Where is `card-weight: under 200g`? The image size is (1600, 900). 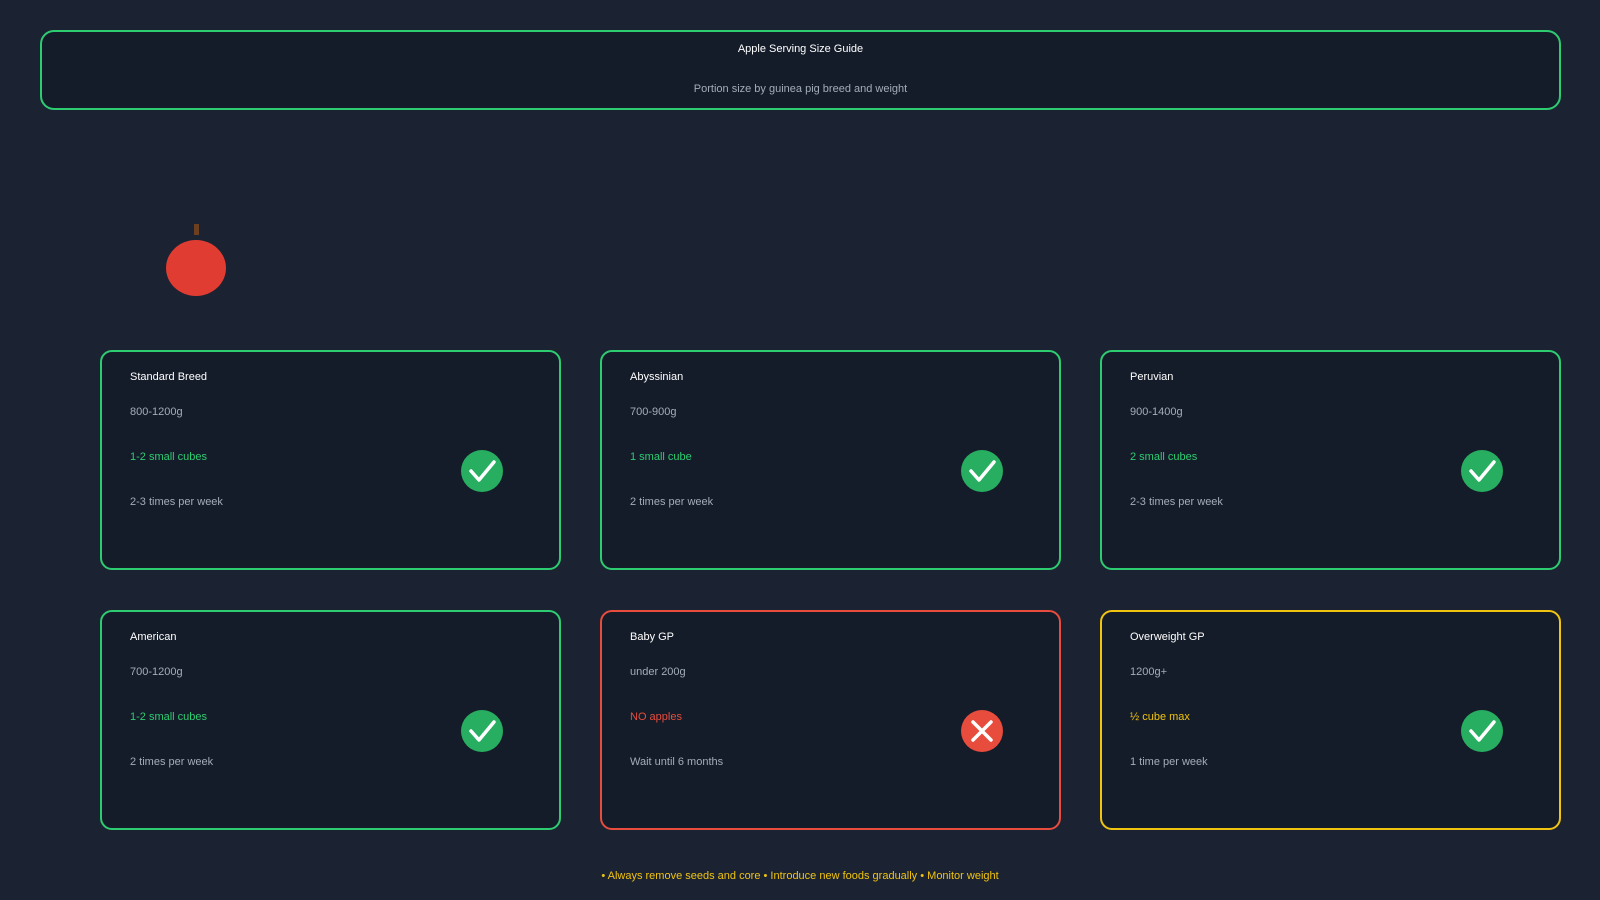
card-weight: under 200g is located at coordinates (658, 672).